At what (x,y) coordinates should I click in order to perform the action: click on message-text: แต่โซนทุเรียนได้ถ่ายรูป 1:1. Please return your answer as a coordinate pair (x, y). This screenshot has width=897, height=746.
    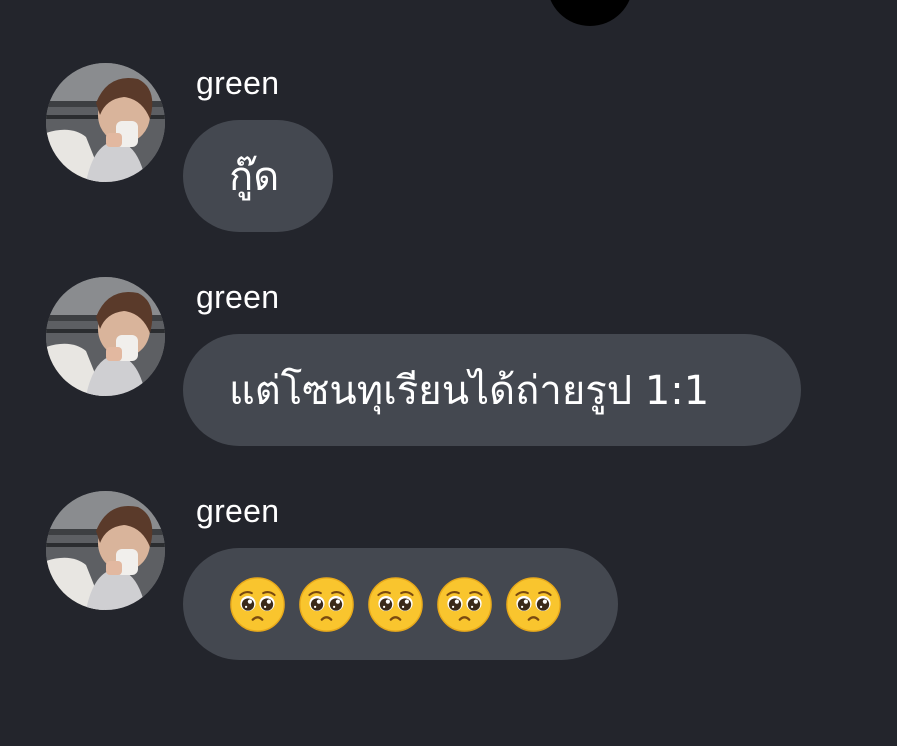
    Looking at the image, I should click on (469, 391).